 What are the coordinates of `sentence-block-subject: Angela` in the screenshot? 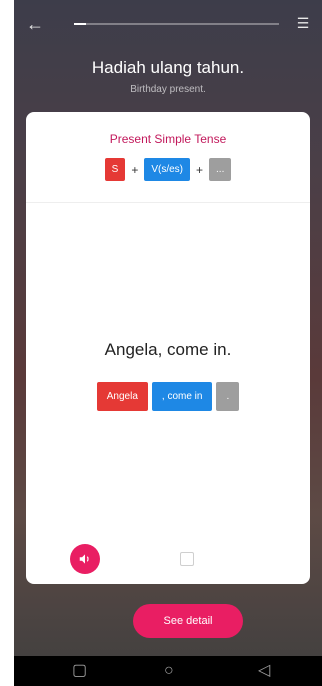 It's located at (122, 396).